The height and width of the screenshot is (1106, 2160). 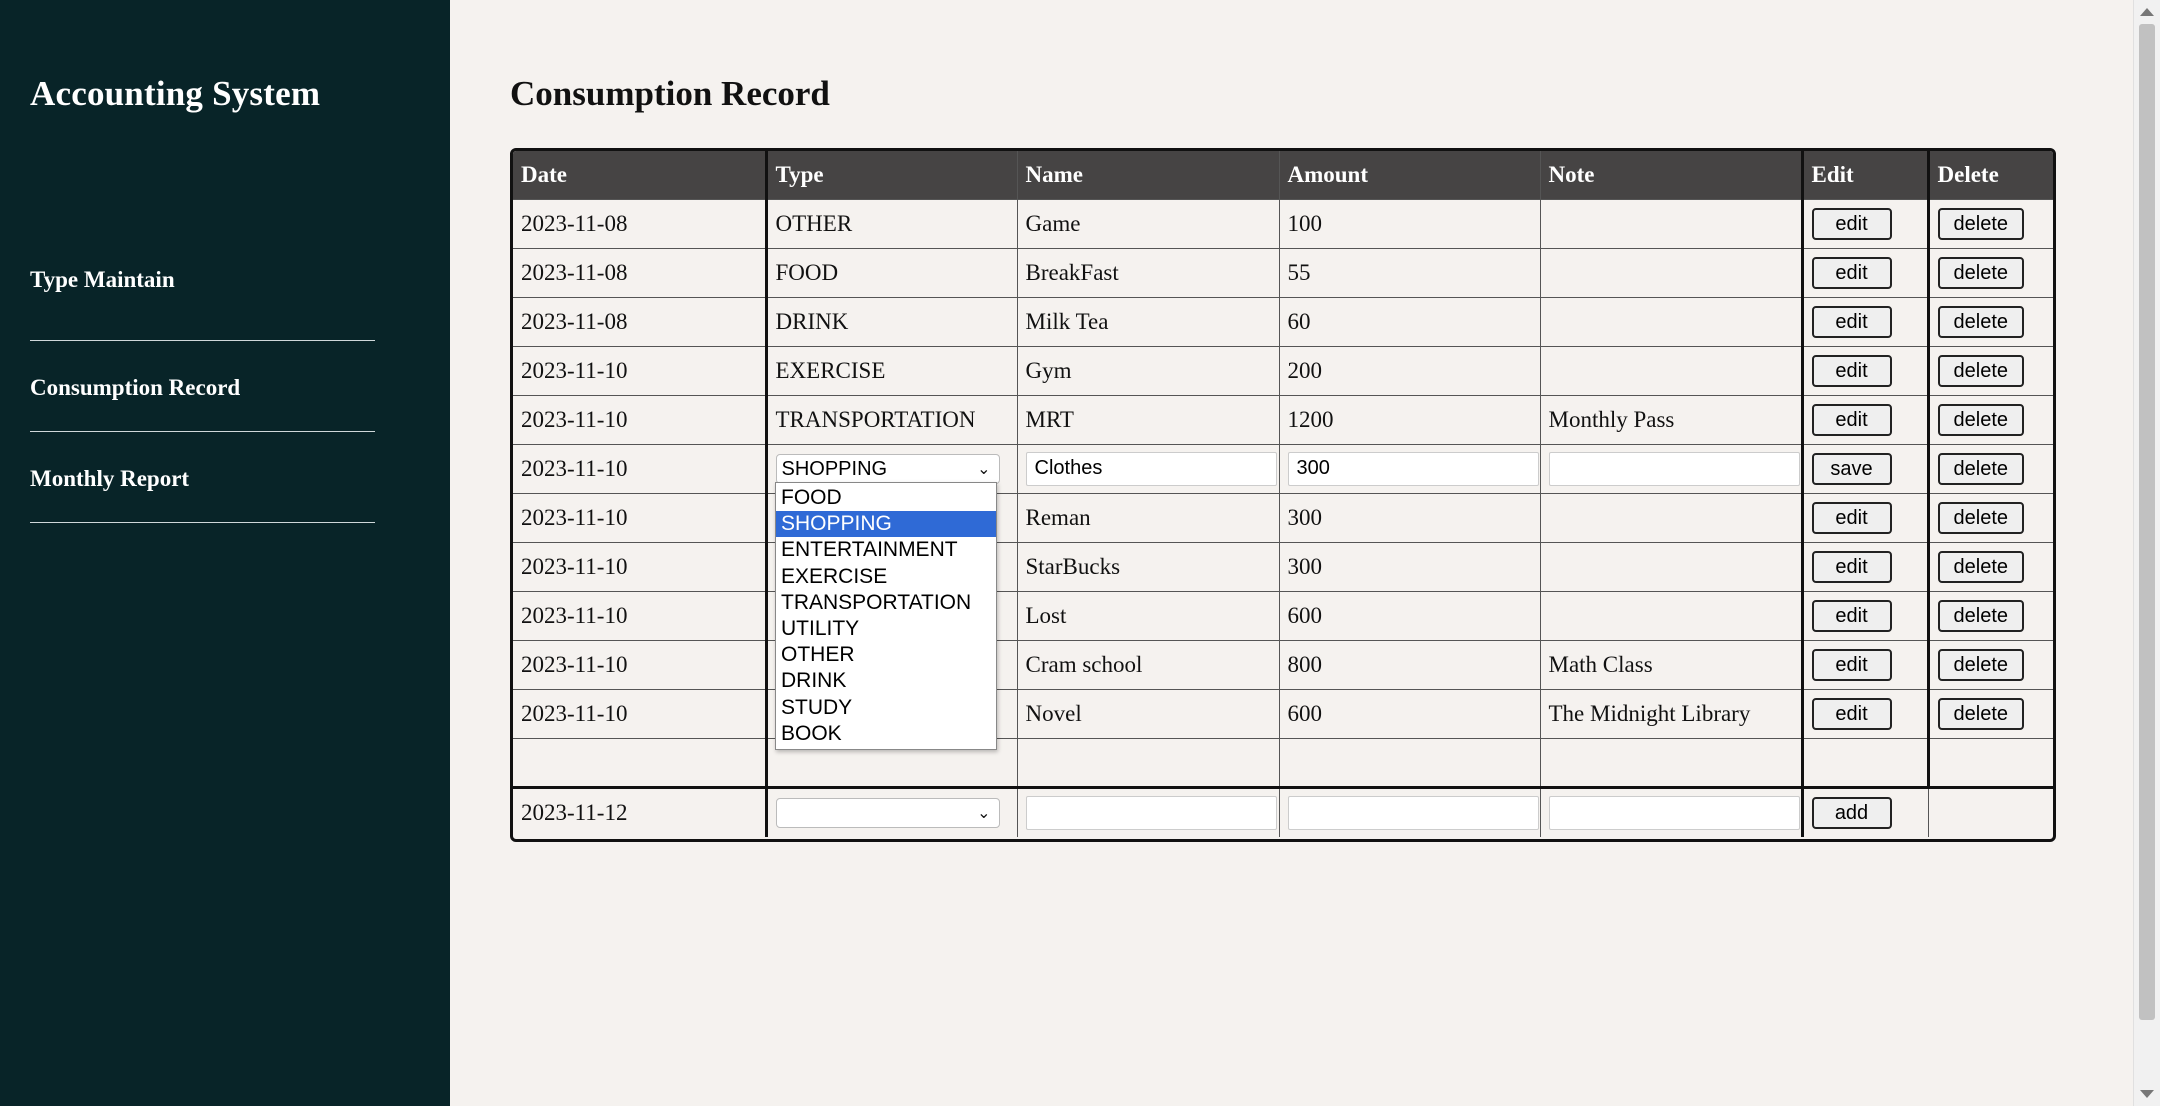 What do you see at coordinates (1151, 812) in the screenshot?
I see `new-name-input` at bounding box center [1151, 812].